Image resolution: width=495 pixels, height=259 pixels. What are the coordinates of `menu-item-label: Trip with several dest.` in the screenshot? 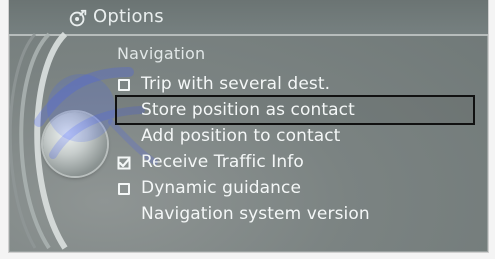 It's located at (236, 84).